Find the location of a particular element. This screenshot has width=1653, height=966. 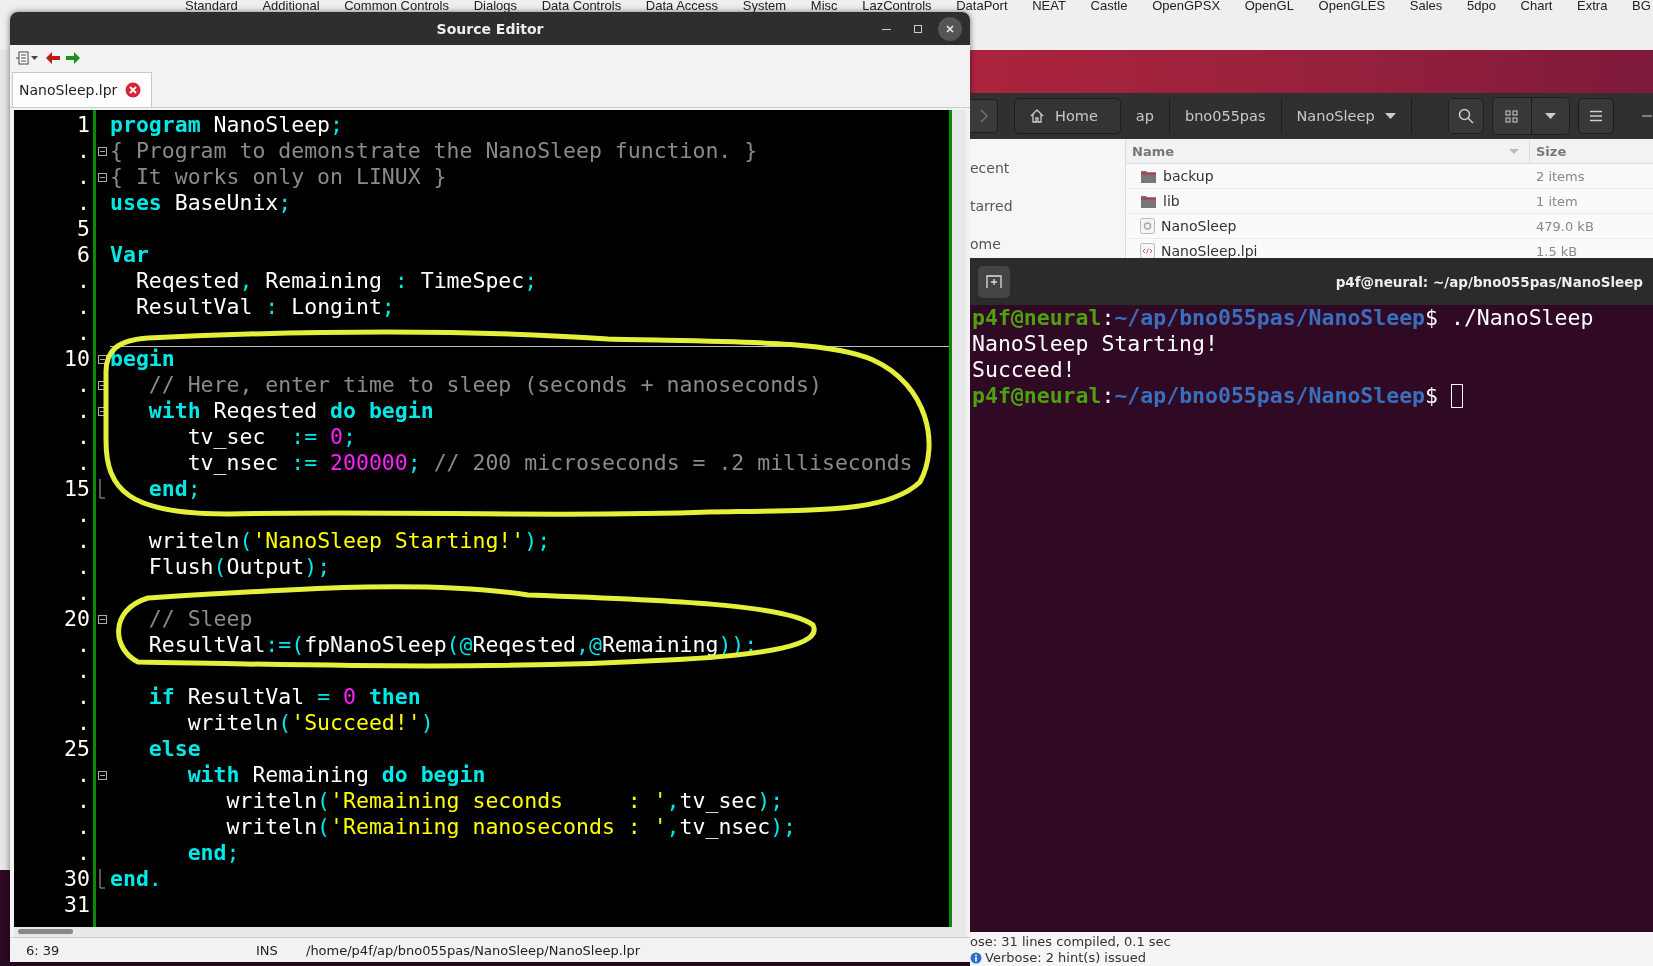

file-name: NanoSleep is located at coordinates (1199, 226).